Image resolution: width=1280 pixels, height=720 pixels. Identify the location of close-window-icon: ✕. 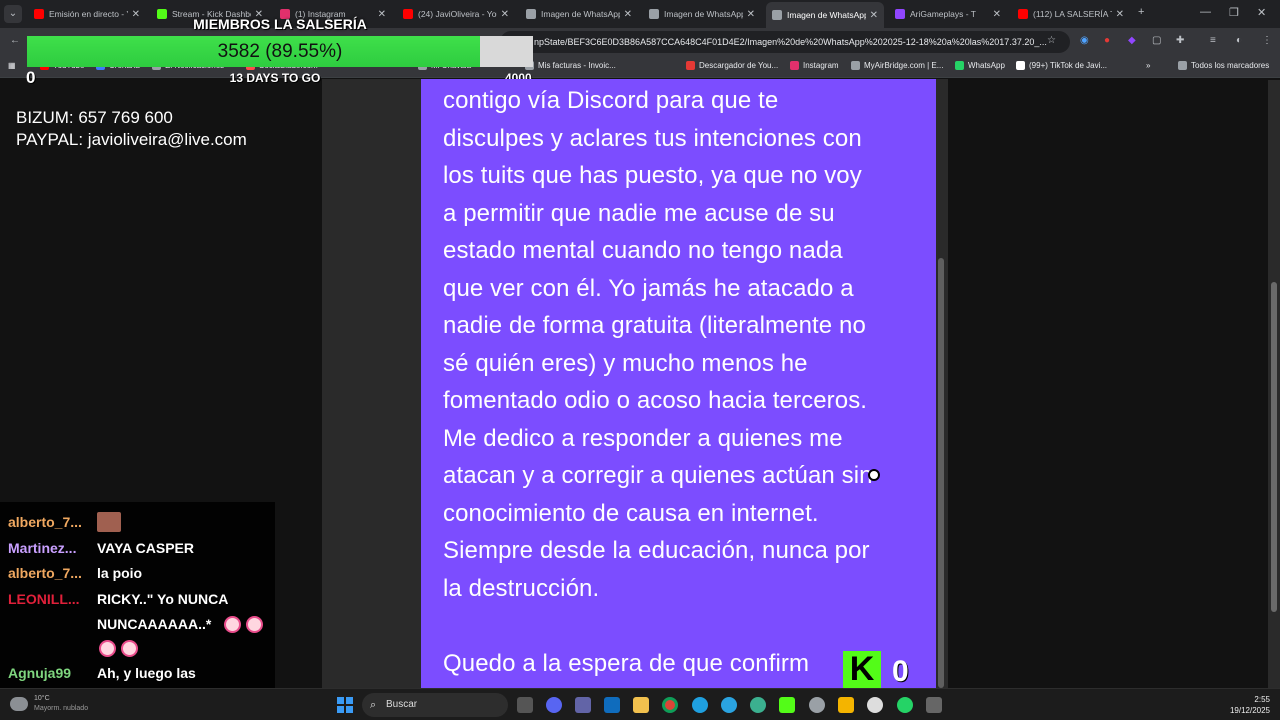
(1261, 12).